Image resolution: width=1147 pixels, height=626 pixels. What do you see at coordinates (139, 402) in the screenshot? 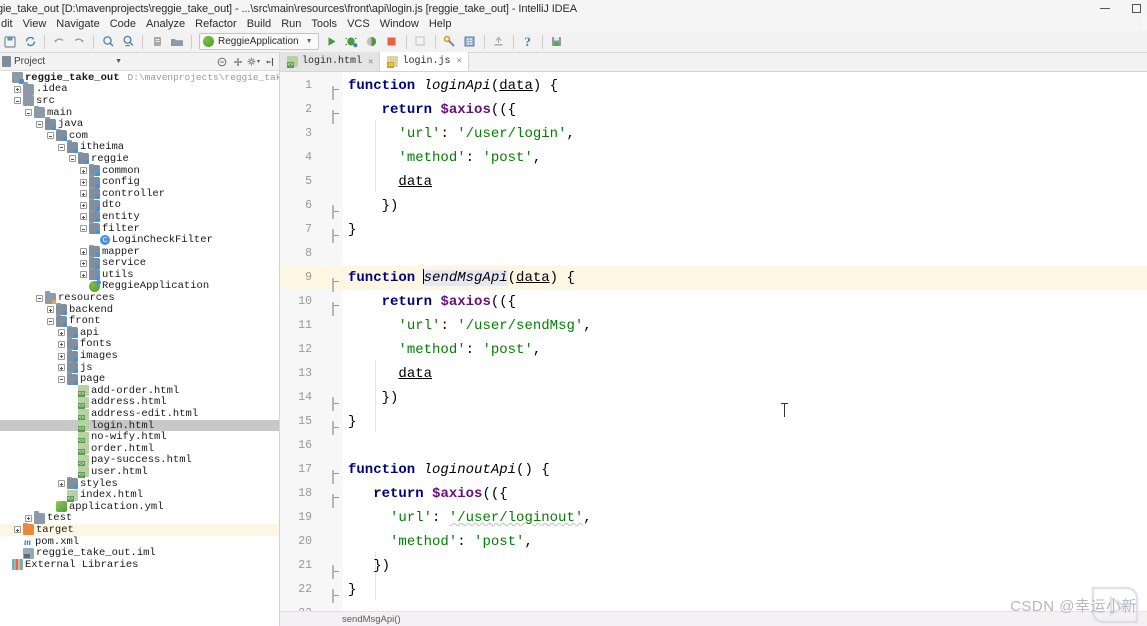
I see `tree-node-address-html: address.html` at bounding box center [139, 402].